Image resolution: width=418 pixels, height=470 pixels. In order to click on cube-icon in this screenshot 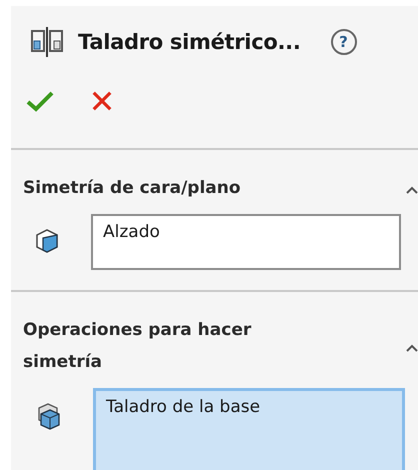, I will do `click(47, 241)`.